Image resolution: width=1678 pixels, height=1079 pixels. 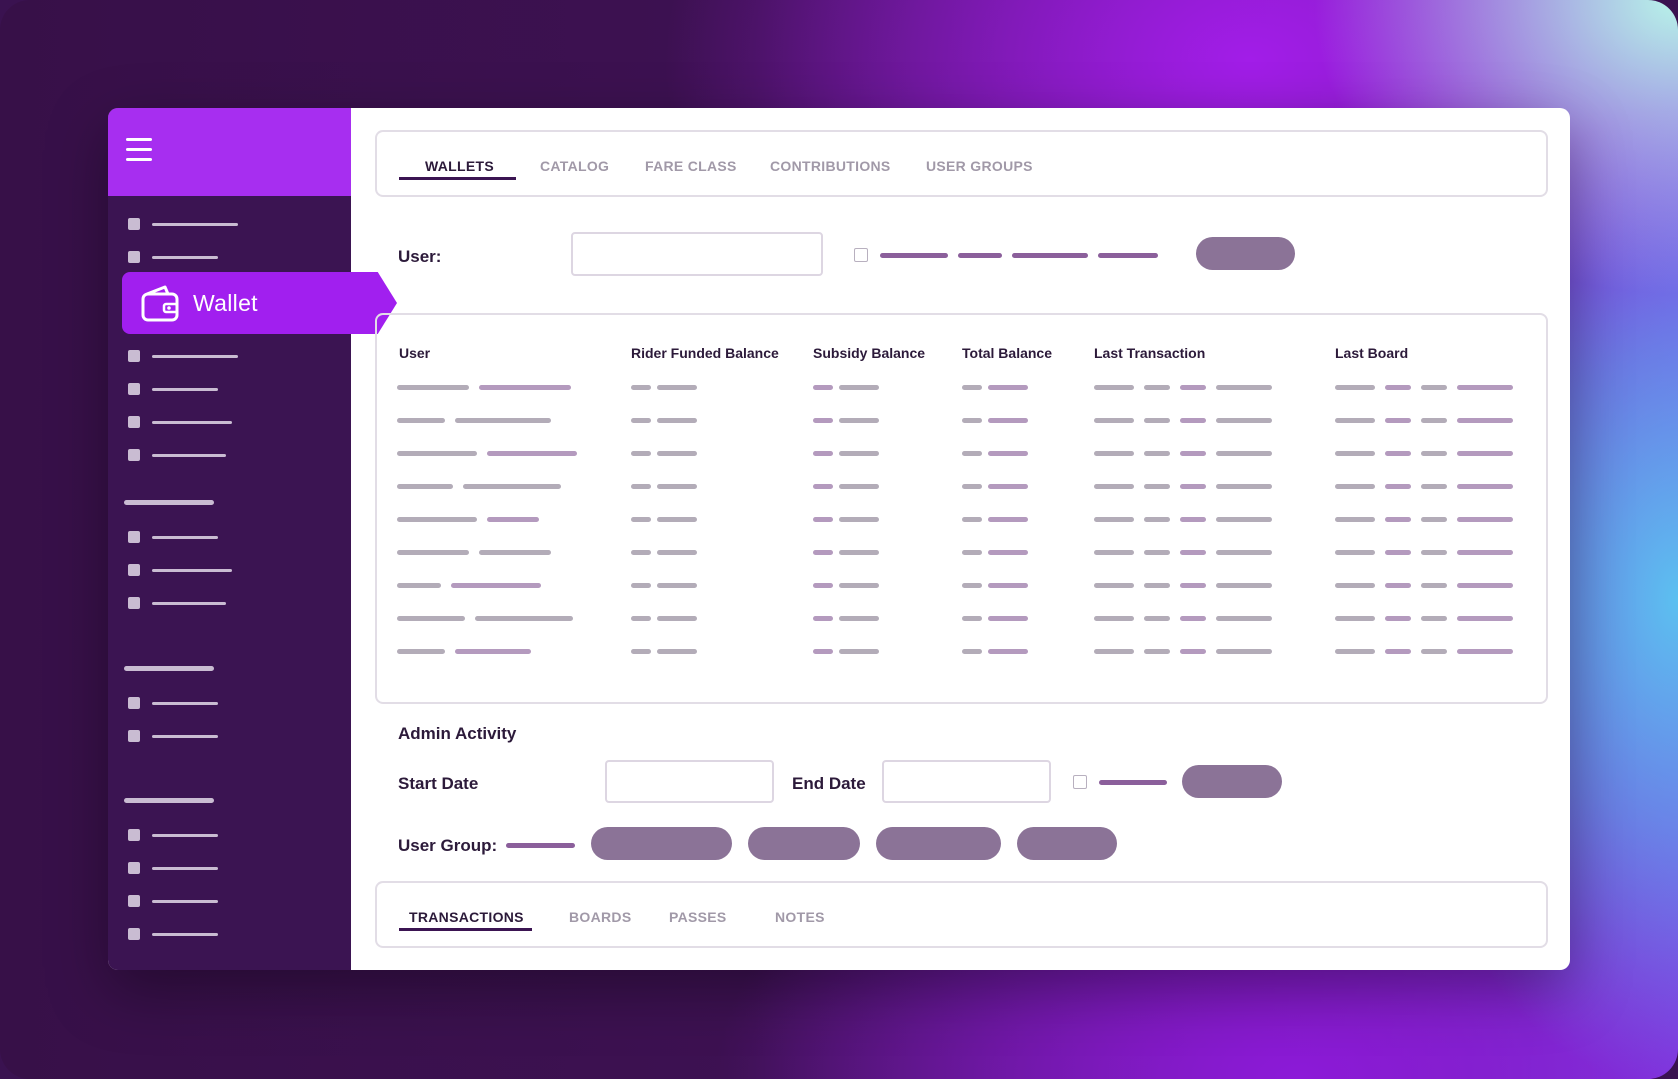 I want to click on sidebar, so click(x=229, y=539).